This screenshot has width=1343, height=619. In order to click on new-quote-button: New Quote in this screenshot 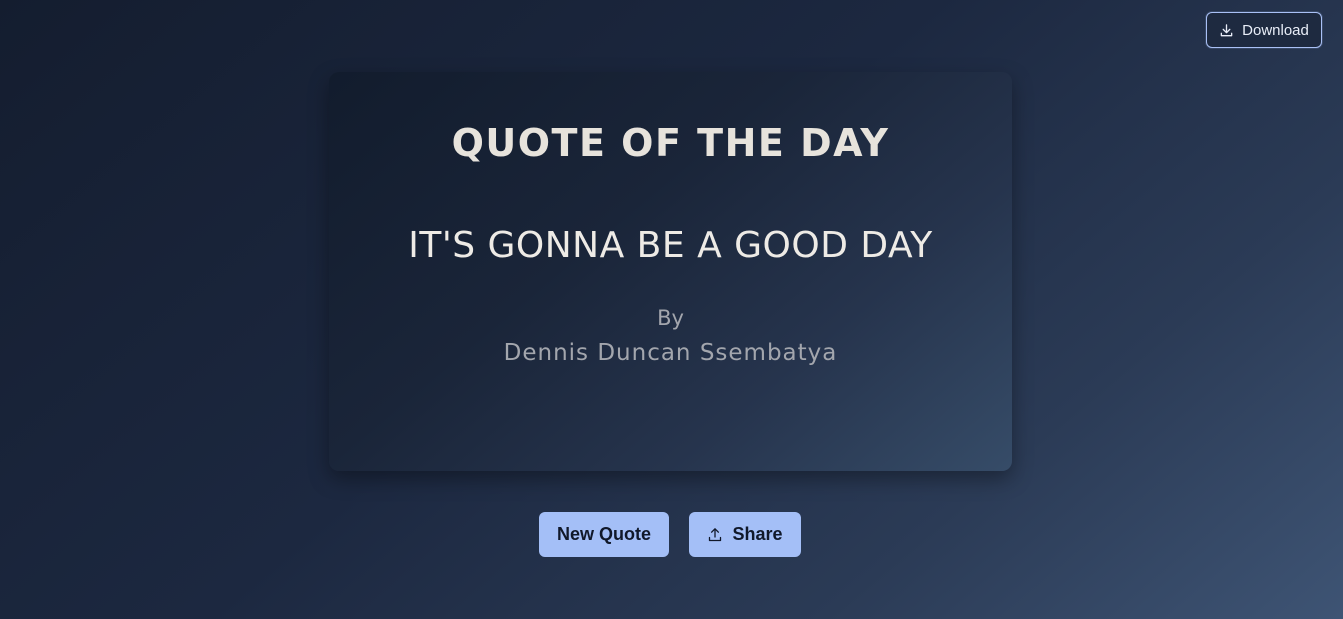, I will do `click(604, 534)`.